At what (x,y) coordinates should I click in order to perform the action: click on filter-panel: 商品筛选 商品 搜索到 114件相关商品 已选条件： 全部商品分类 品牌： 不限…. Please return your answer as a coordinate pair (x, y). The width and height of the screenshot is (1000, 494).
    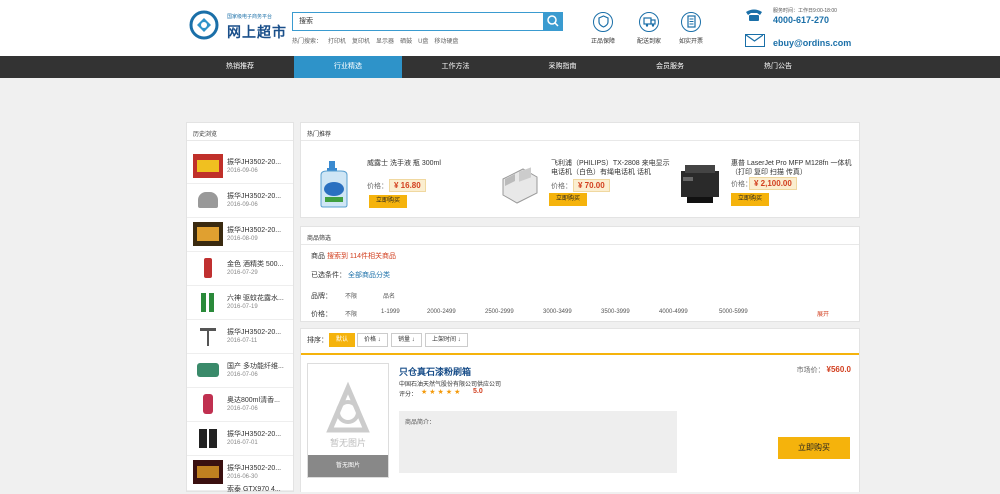
    Looking at the image, I should click on (580, 274).